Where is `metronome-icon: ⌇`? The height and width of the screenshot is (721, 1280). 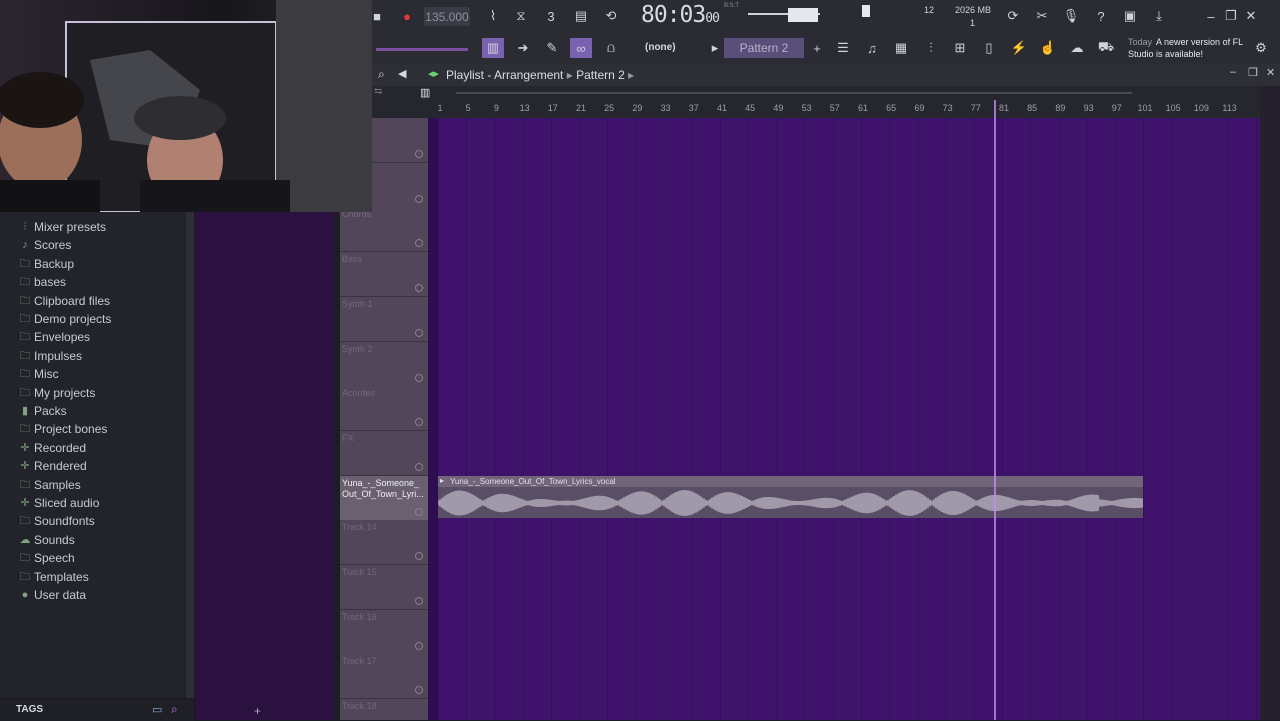 metronome-icon: ⌇ is located at coordinates (493, 16).